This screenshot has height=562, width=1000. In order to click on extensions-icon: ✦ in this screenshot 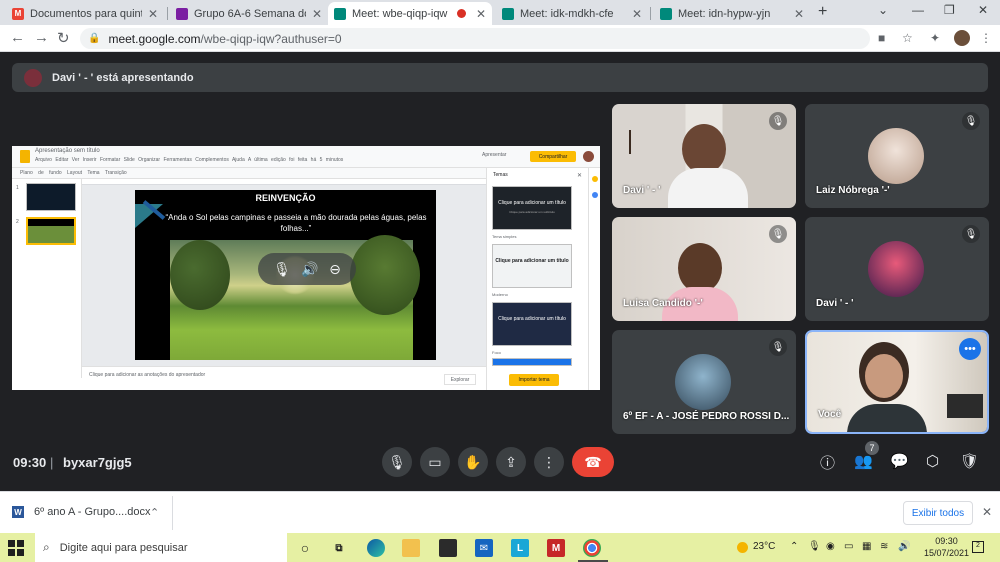, I will do `click(935, 38)`.